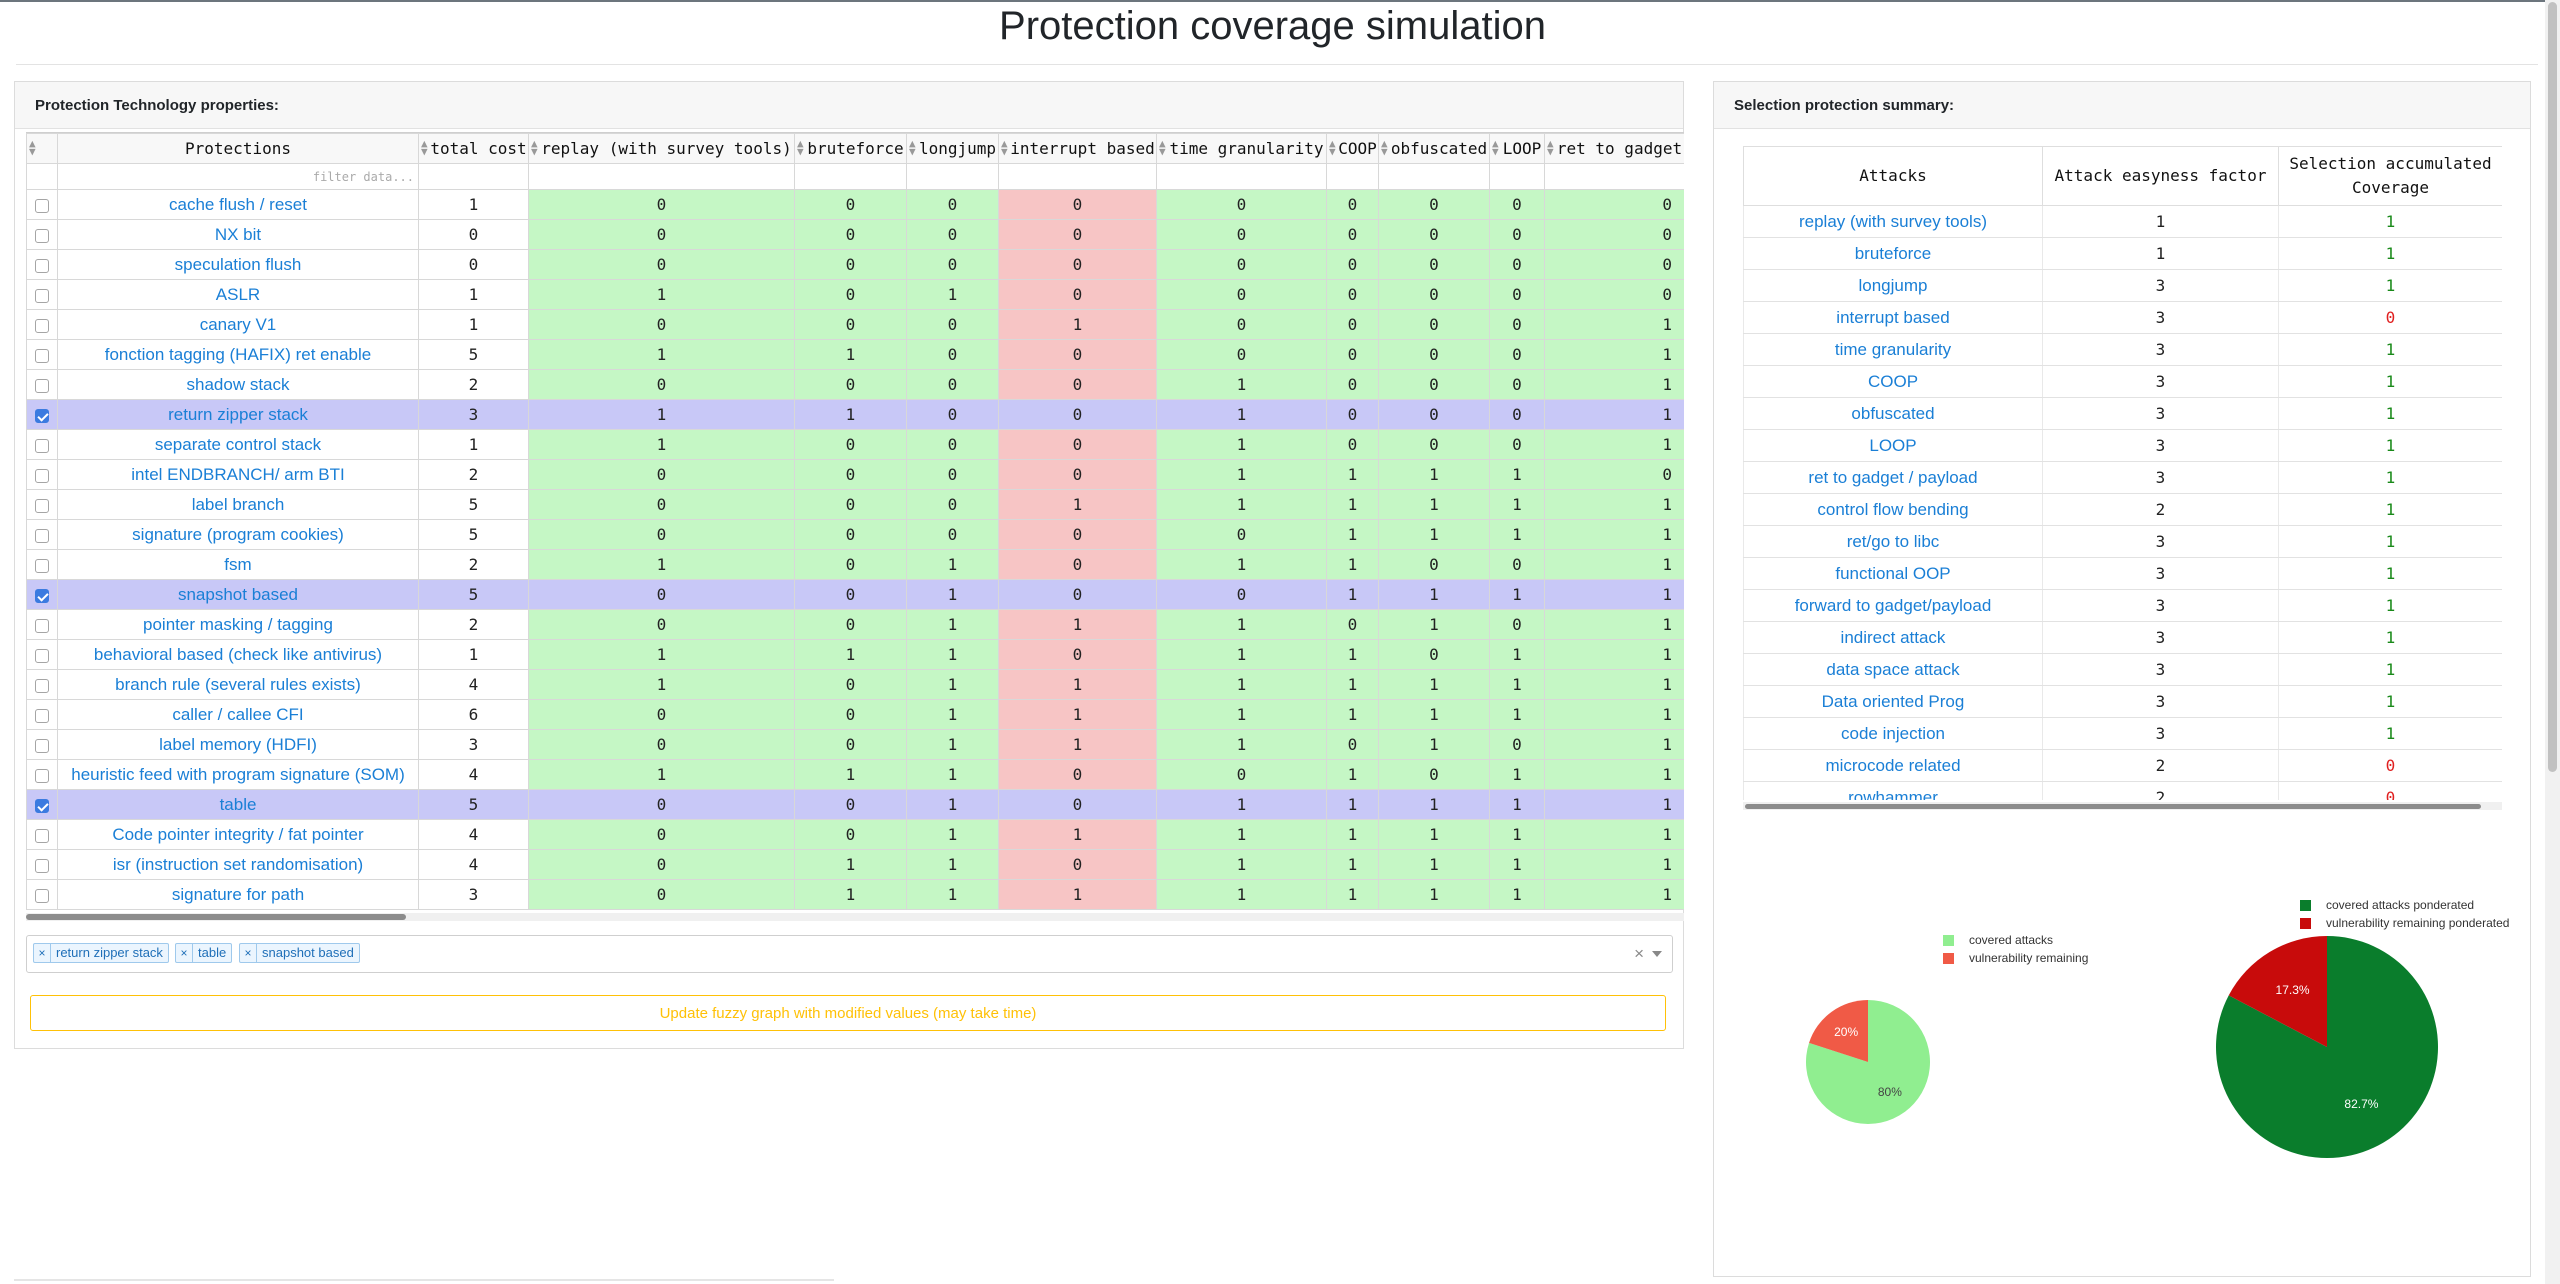 Image resolution: width=2560 pixels, height=1284 pixels. Describe the element at coordinates (238, 384) in the screenshot. I see `protection-name: shadow stack` at that location.